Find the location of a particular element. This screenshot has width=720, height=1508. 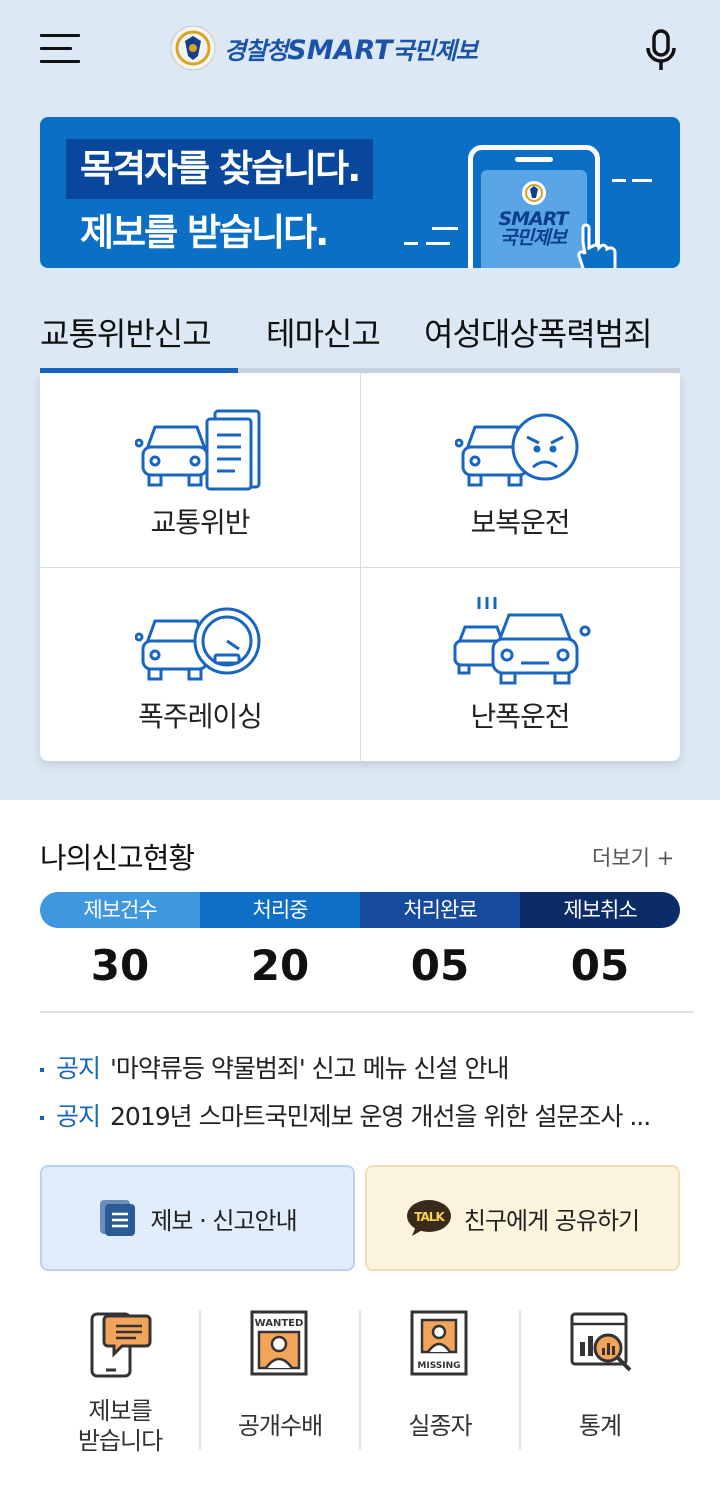

phone-chat-icon is located at coordinates (121, 1345).